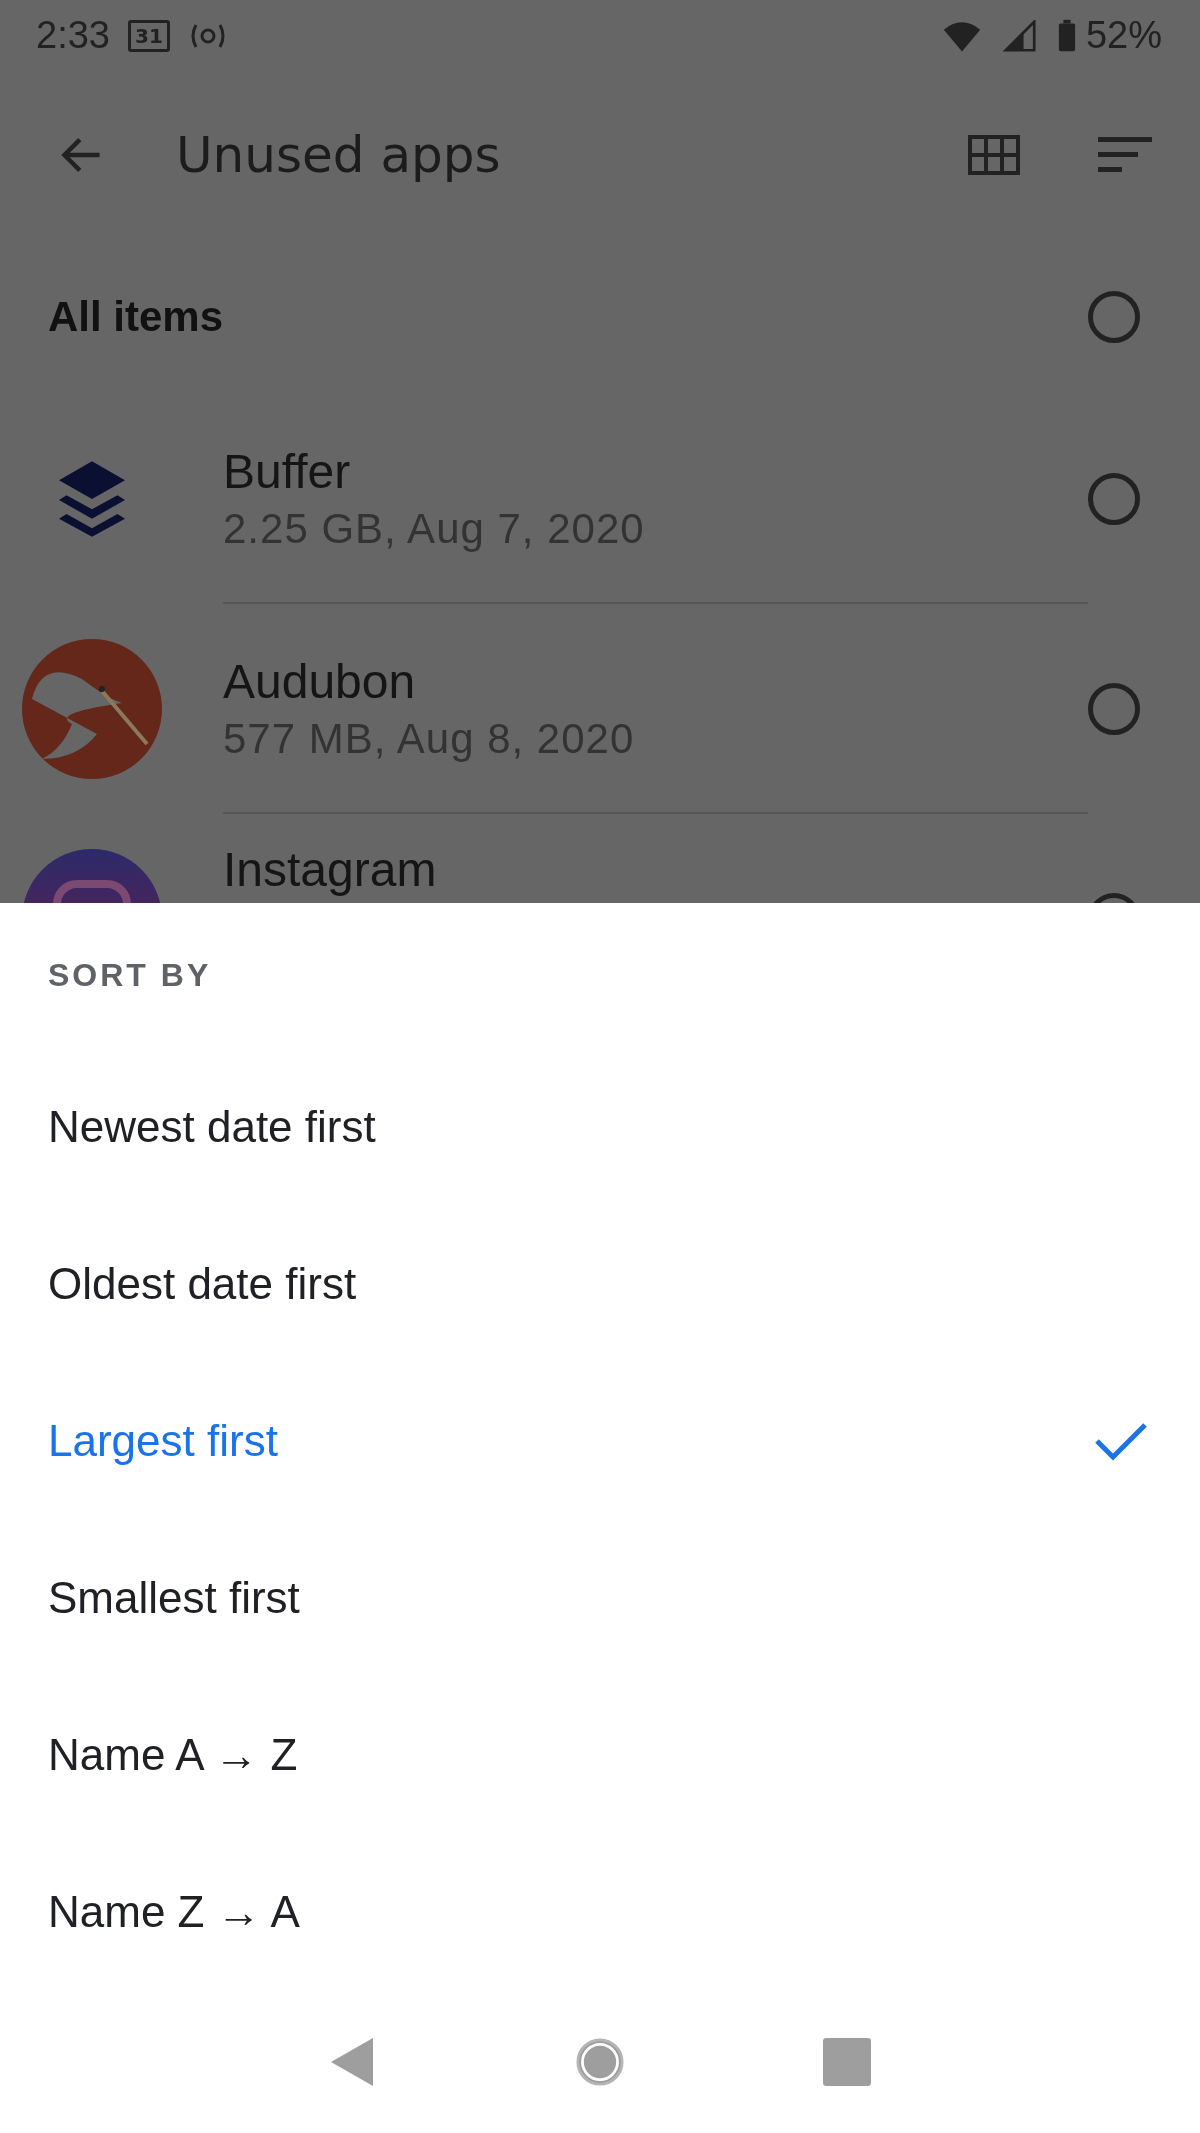 This screenshot has height=2133, width=1200. Describe the element at coordinates (148, 35) in the screenshot. I see `calendar-icon: 31` at that location.